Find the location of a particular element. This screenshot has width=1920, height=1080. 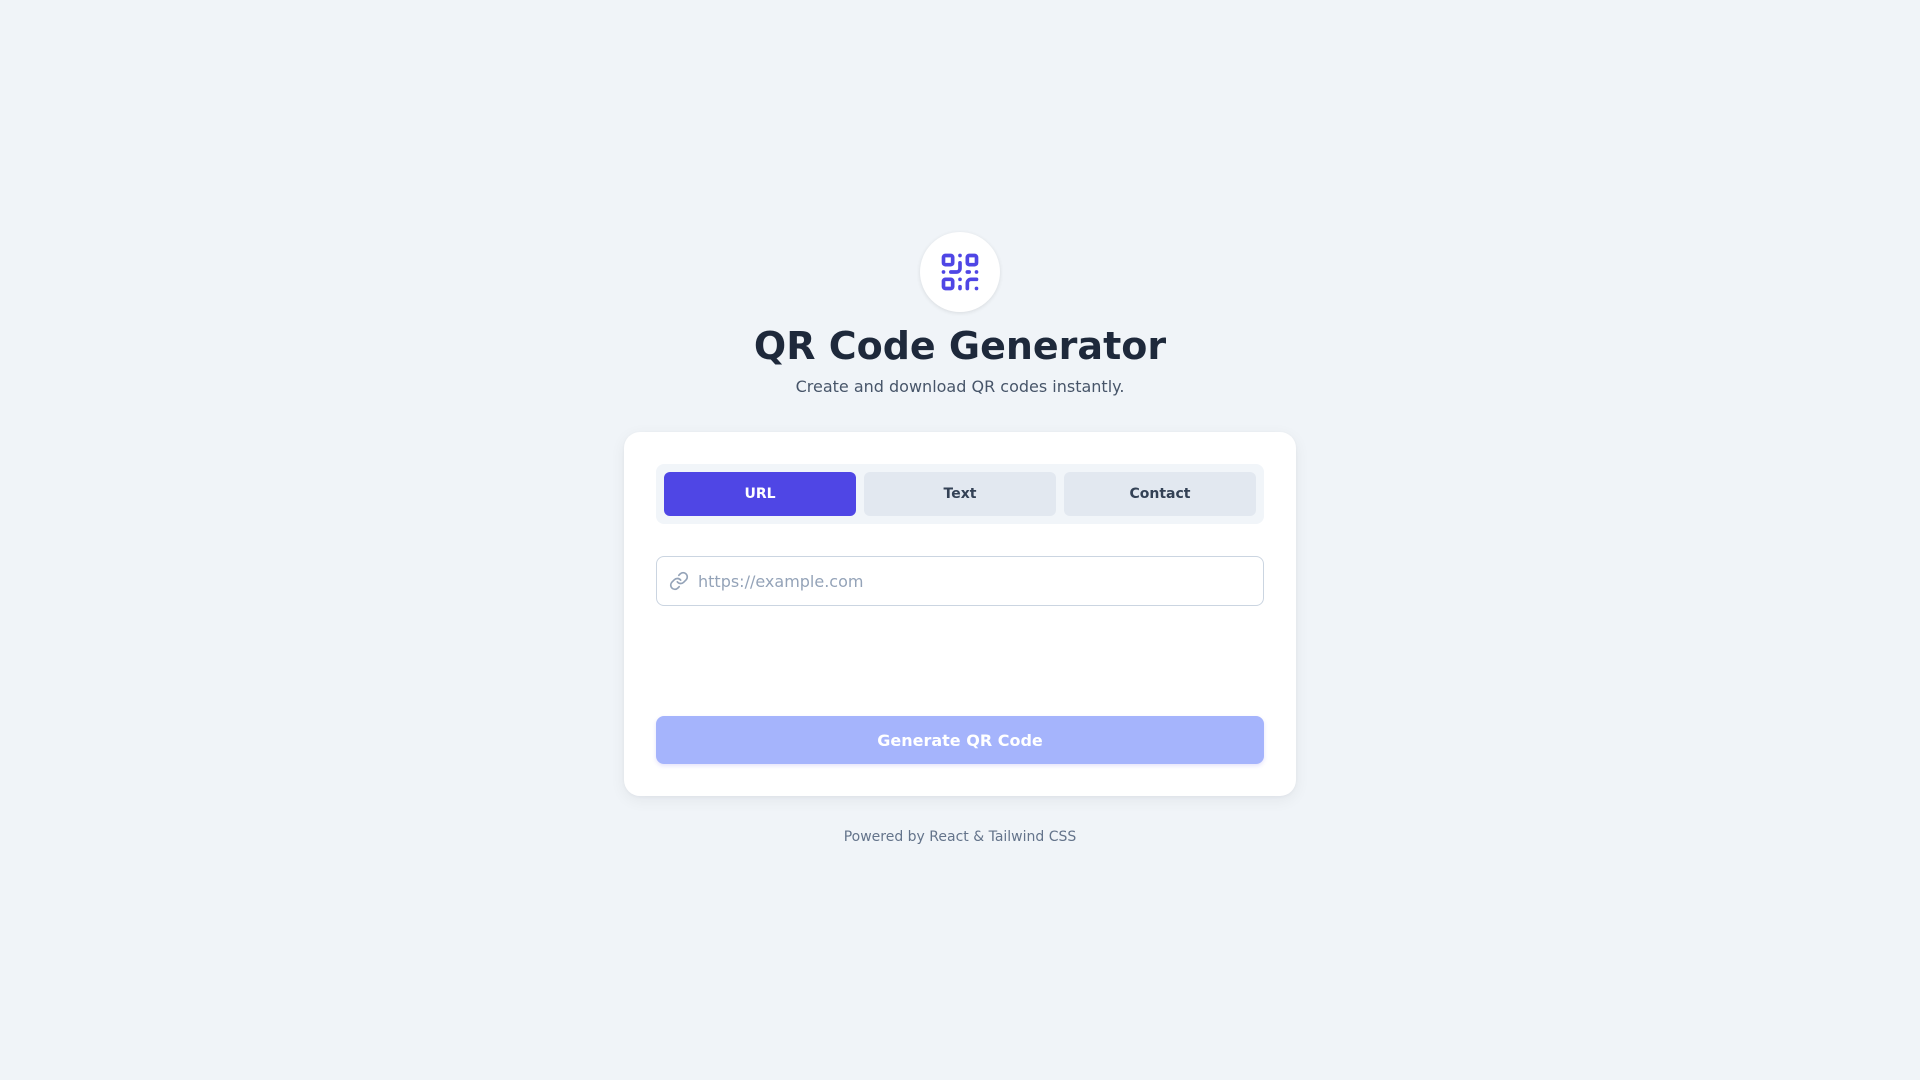

logo-badge is located at coordinates (960, 272).